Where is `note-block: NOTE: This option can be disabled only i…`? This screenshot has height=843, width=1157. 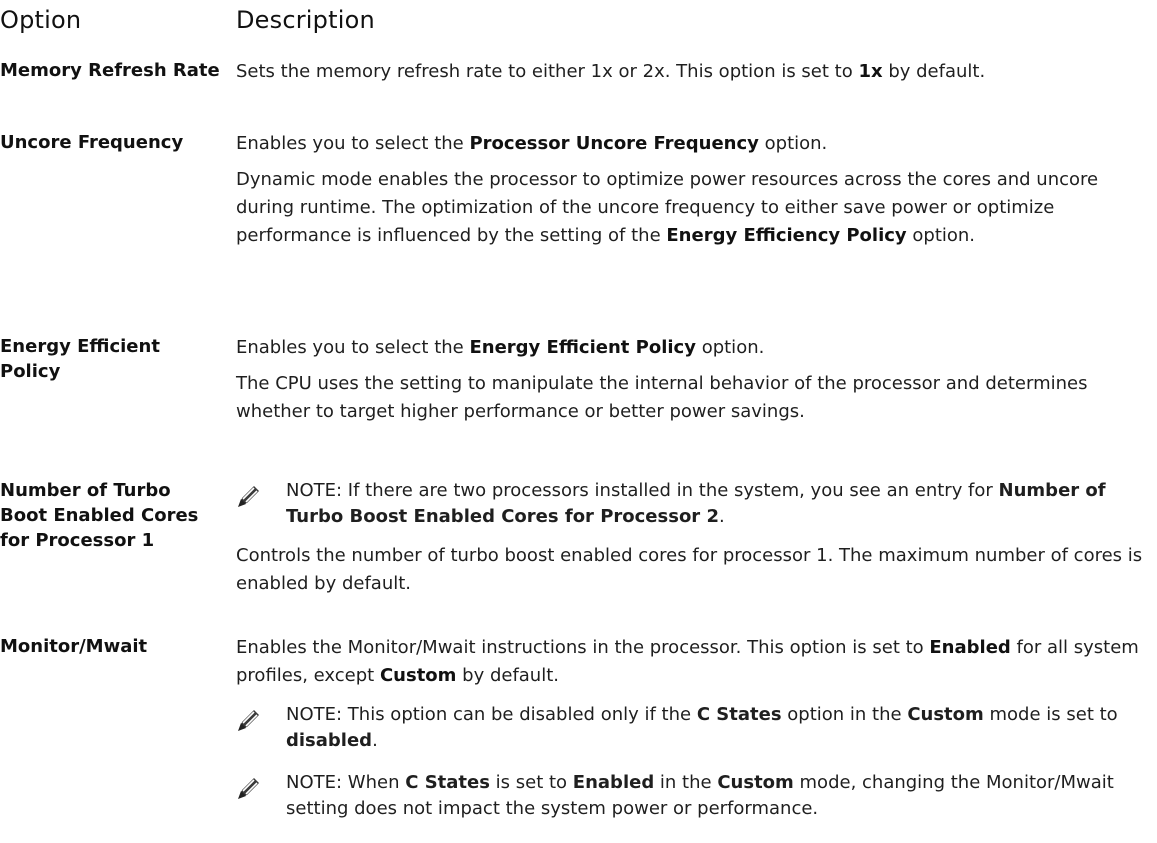 note-block: NOTE: This option can be disabled only i… is located at coordinates (693, 728).